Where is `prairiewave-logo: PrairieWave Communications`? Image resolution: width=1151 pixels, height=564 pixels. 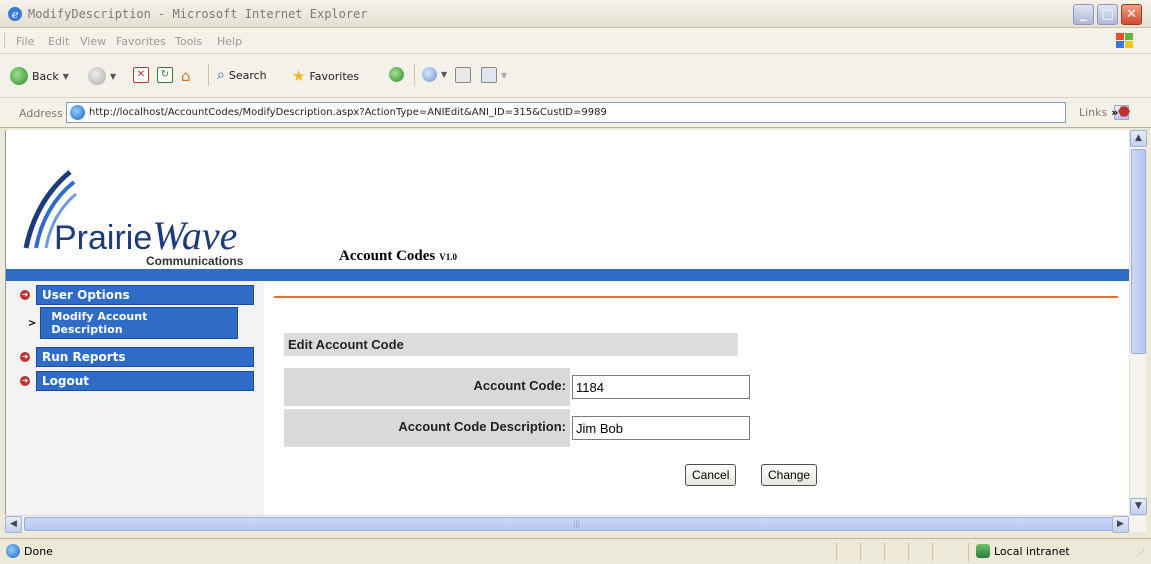
prairiewave-logo: PrairieWave Communications is located at coordinates (156, 220).